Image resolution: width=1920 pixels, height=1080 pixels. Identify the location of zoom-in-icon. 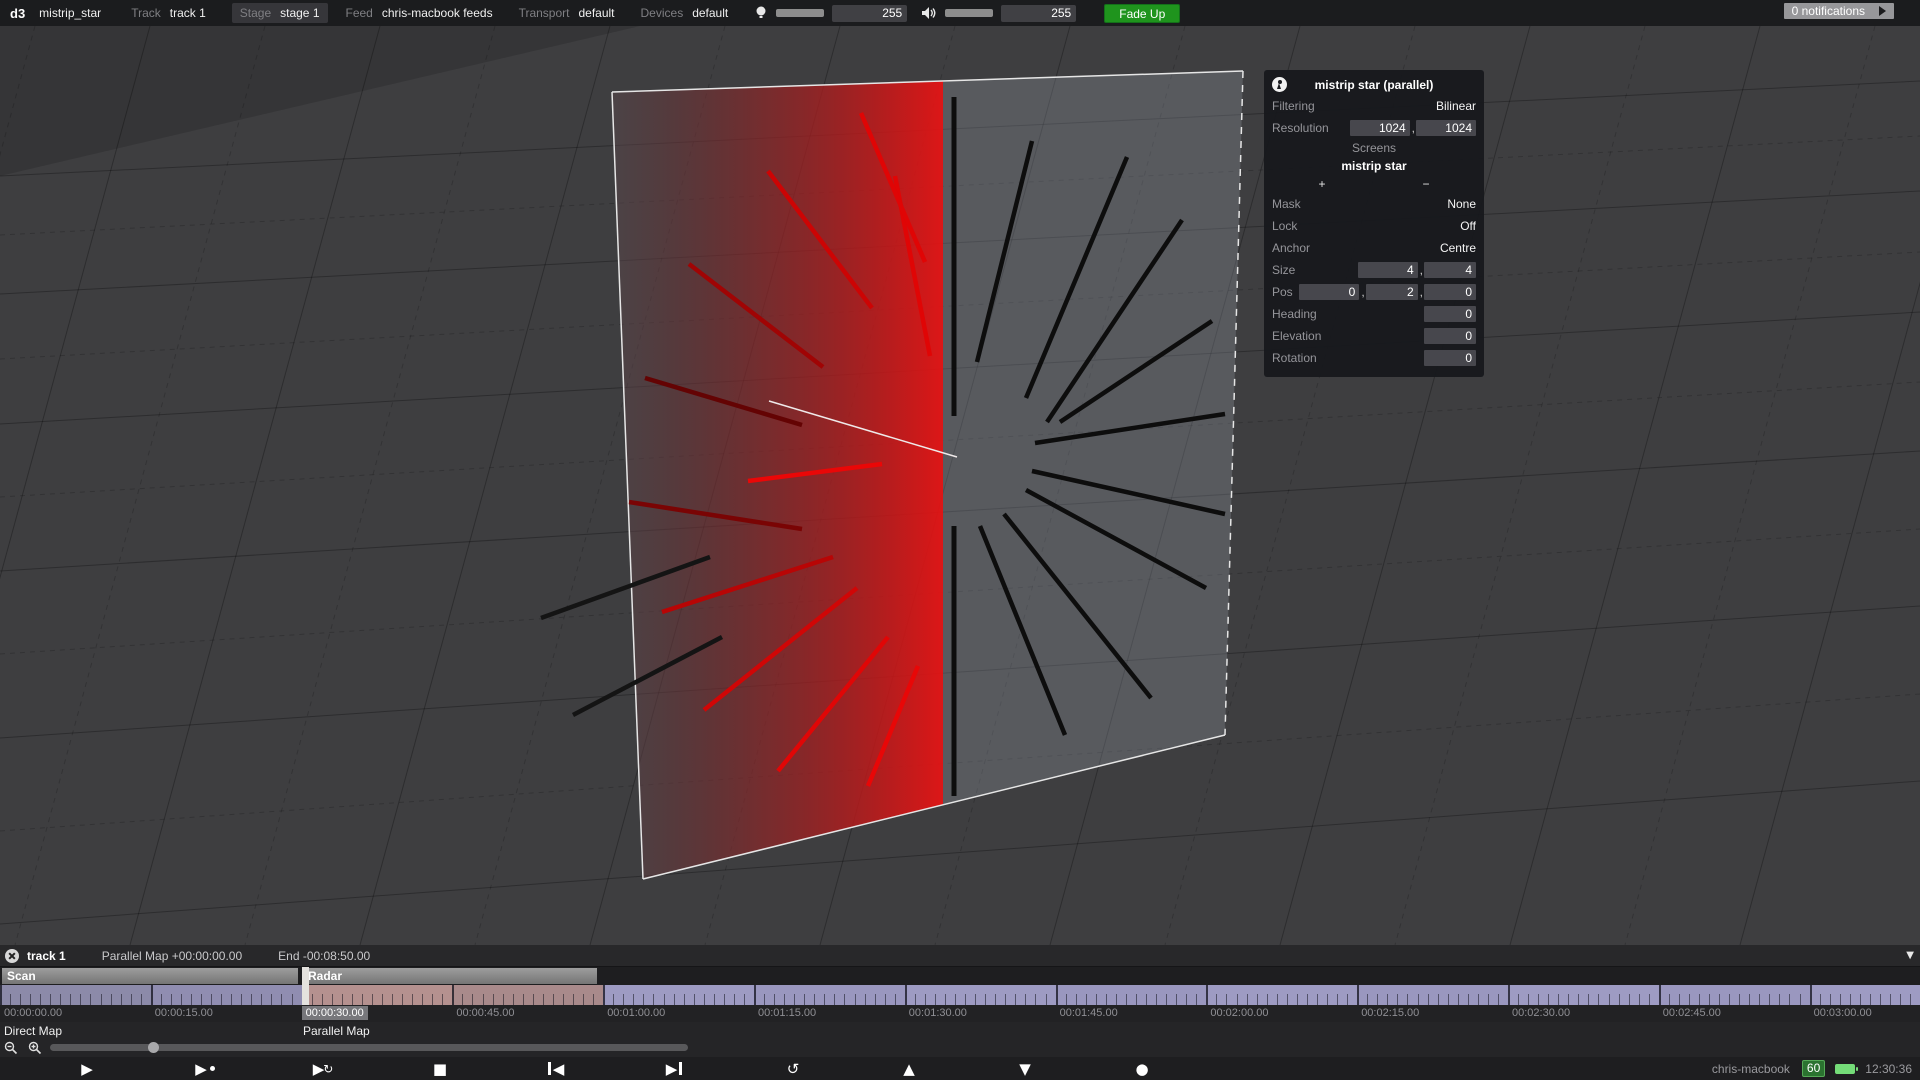
(35, 1048).